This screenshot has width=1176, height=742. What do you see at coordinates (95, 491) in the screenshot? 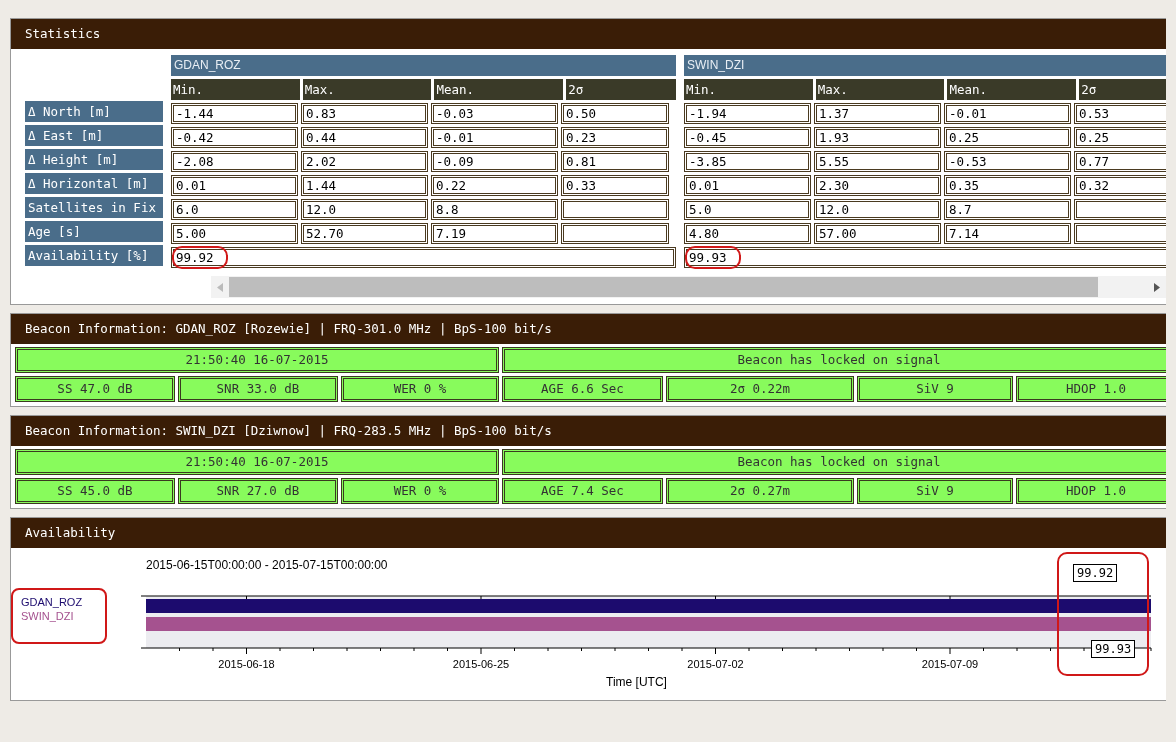
I see `beacon-cell: SS 45.0 dB` at bounding box center [95, 491].